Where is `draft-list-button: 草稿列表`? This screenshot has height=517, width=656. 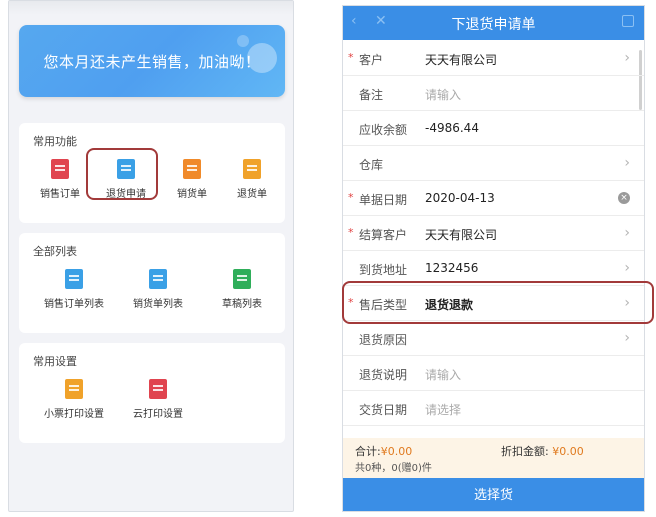
draft-list-button: 草稿列表 is located at coordinates (242, 289).